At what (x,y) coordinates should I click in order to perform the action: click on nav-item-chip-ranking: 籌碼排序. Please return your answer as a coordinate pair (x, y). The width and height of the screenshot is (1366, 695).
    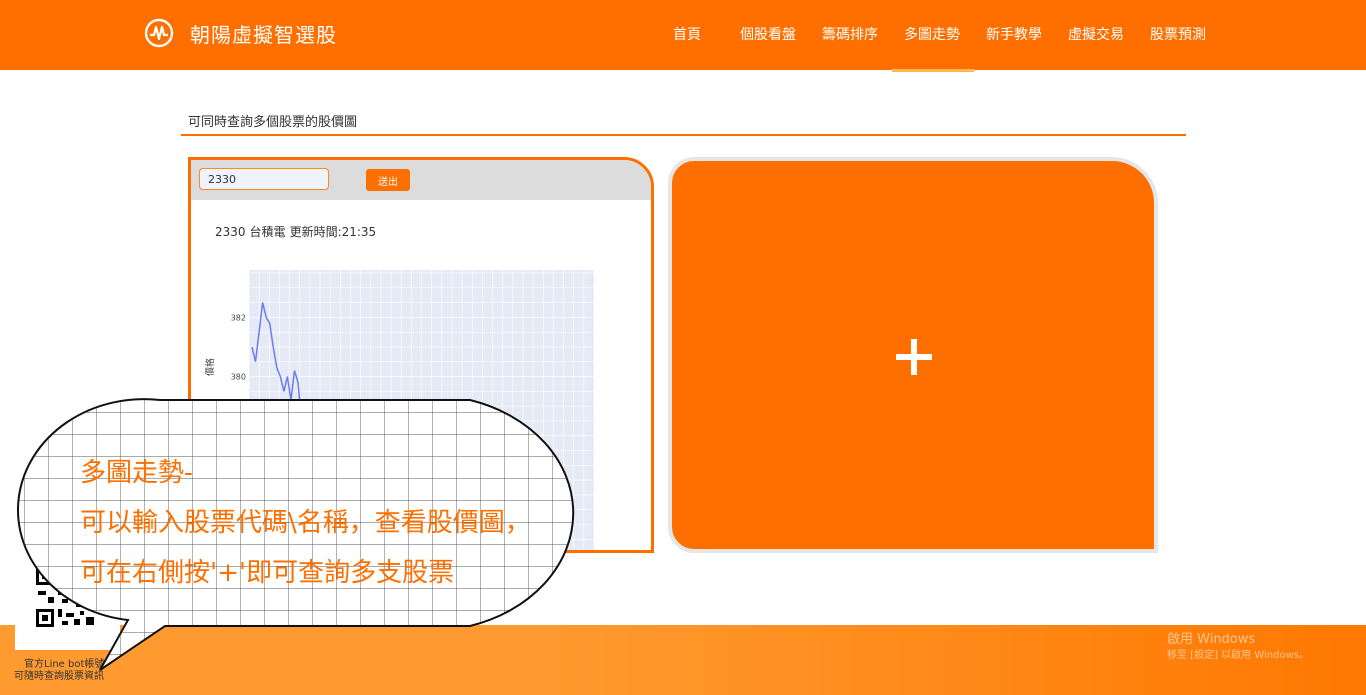
    Looking at the image, I should click on (850, 34).